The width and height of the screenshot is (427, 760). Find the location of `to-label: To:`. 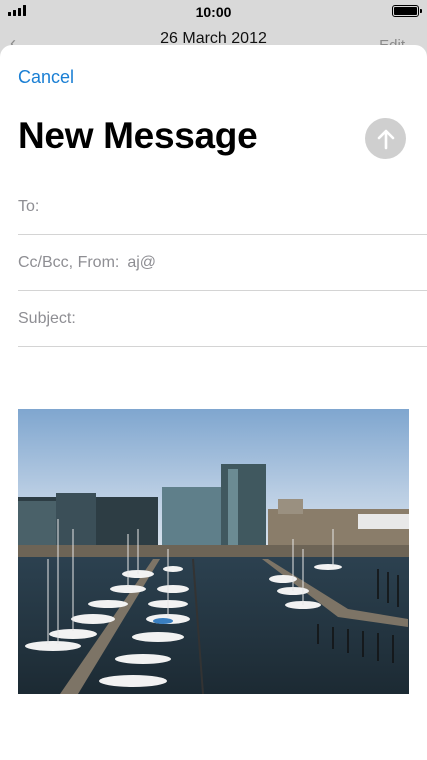

to-label: To: is located at coordinates (29, 206).